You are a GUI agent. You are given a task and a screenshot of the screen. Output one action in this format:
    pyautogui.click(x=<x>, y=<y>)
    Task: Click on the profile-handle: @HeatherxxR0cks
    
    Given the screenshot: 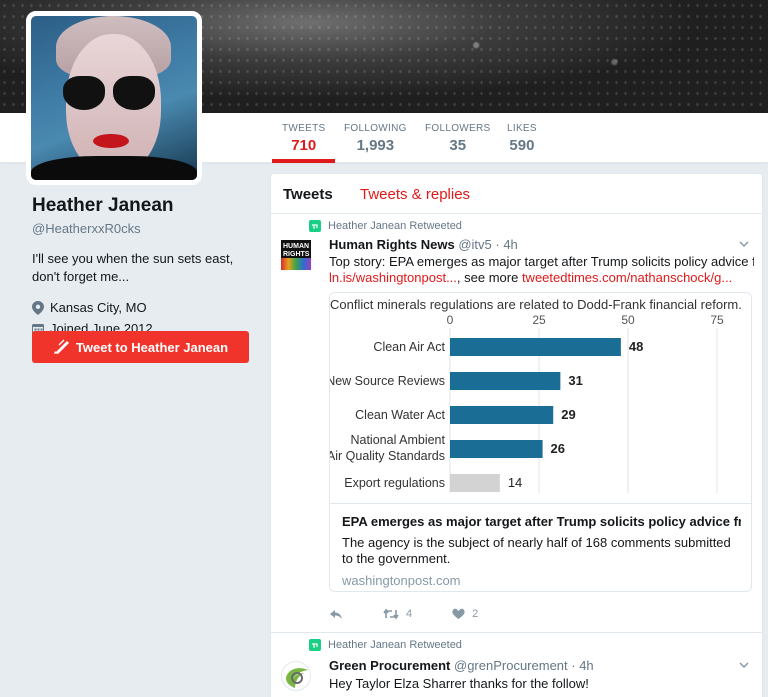 What is the action you would take?
    pyautogui.click(x=144, y=228)
    